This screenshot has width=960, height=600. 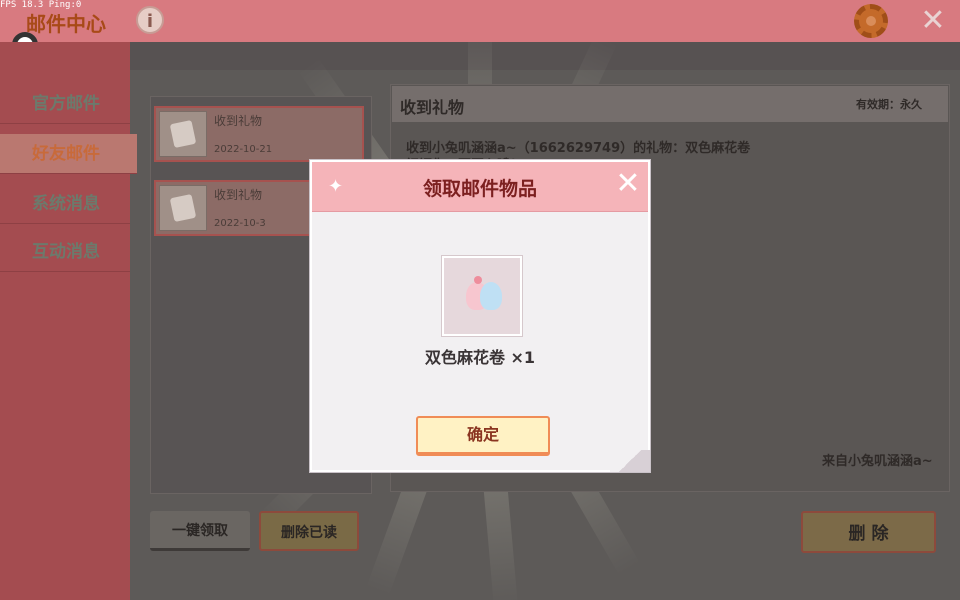 What do you see at coordinates (200, 531) in the screenshot?
I see `claim-all-button: 一键领取` at bounding box center [200, 531].